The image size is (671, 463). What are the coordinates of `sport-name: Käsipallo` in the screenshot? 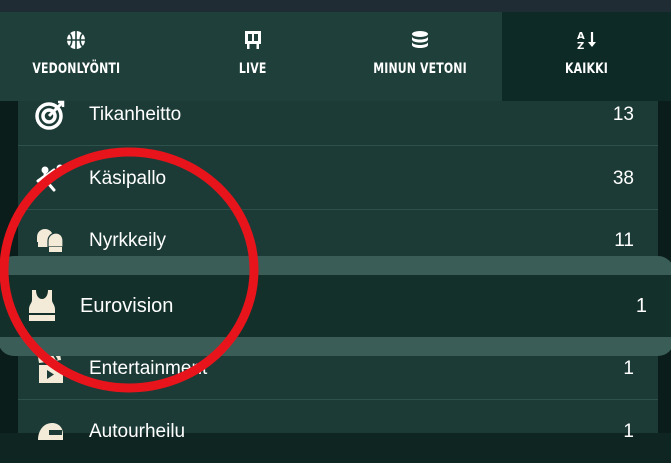 It's located at (128, 178).